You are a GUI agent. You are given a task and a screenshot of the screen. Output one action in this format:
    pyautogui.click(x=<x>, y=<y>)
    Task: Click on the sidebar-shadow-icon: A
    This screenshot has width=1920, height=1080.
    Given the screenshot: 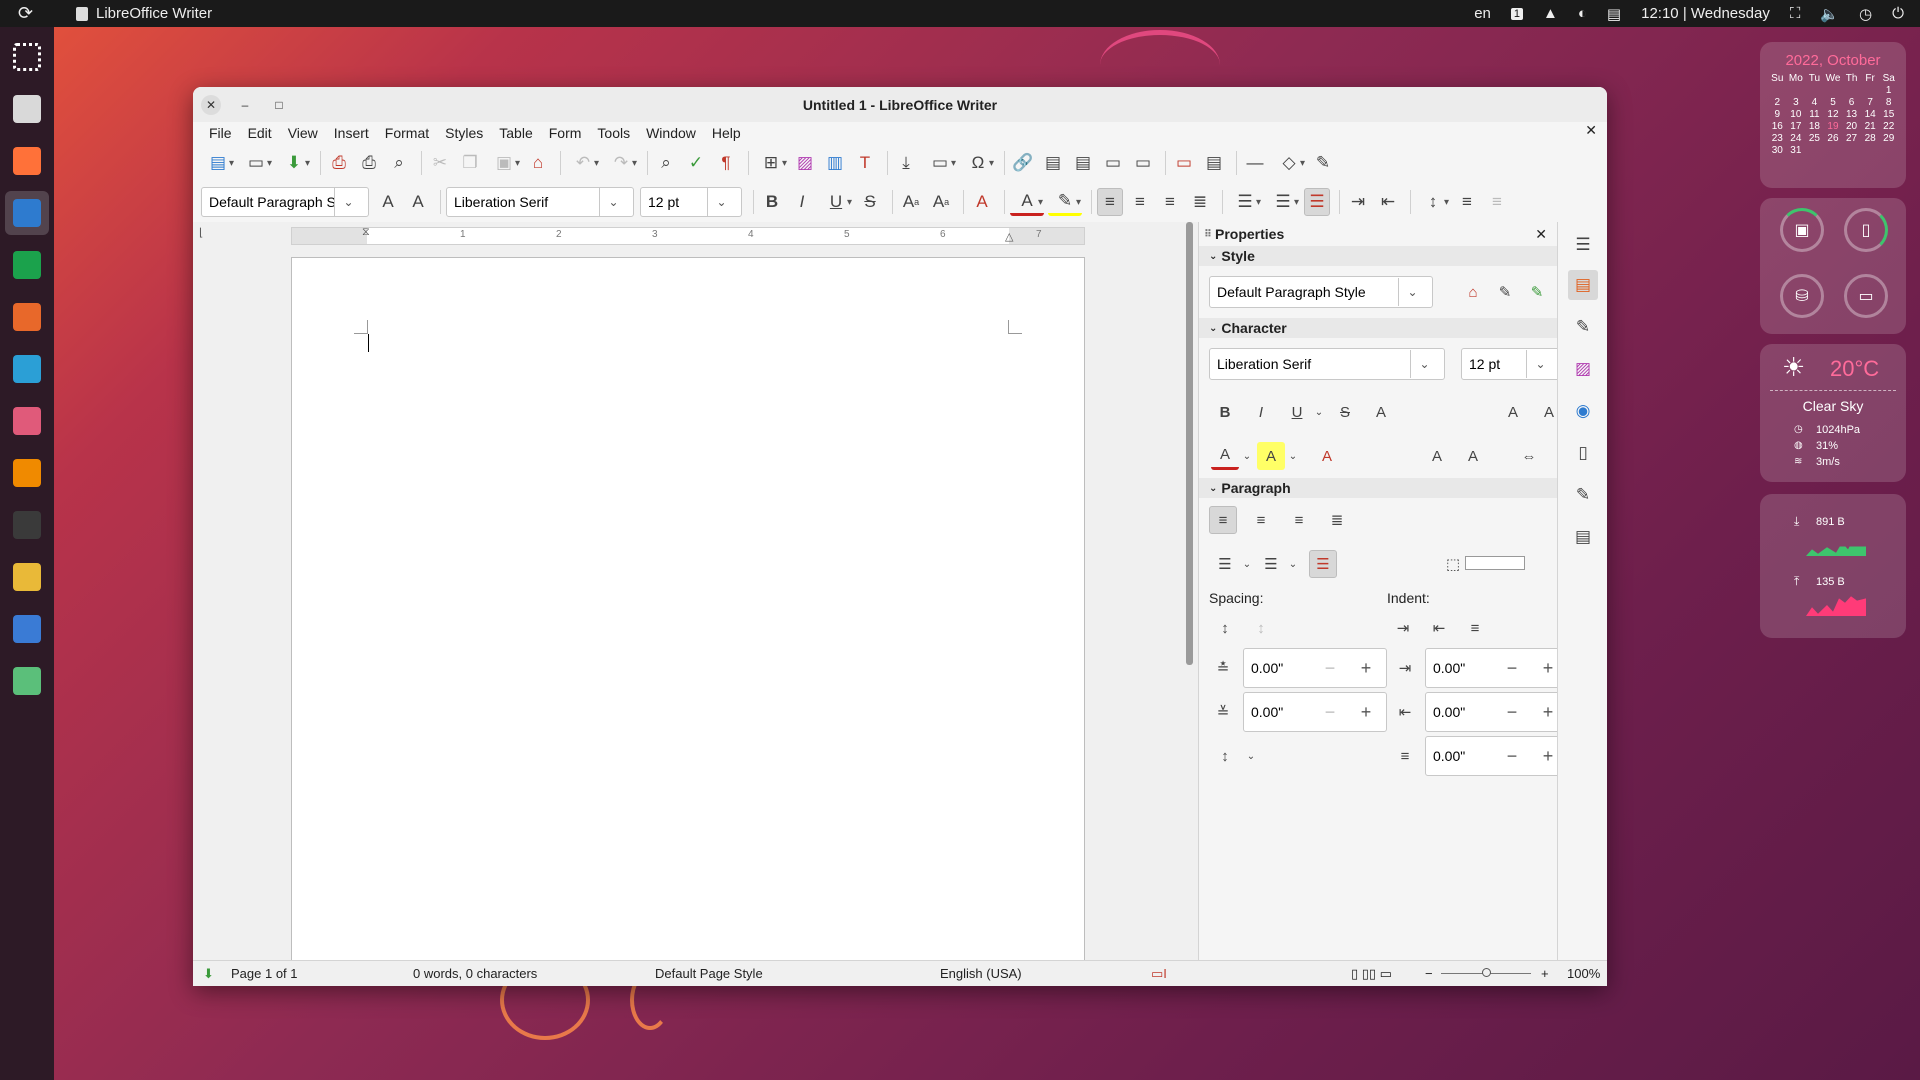 What is the action you would take?
    pyautogui.click(x=1381, y=412)
    